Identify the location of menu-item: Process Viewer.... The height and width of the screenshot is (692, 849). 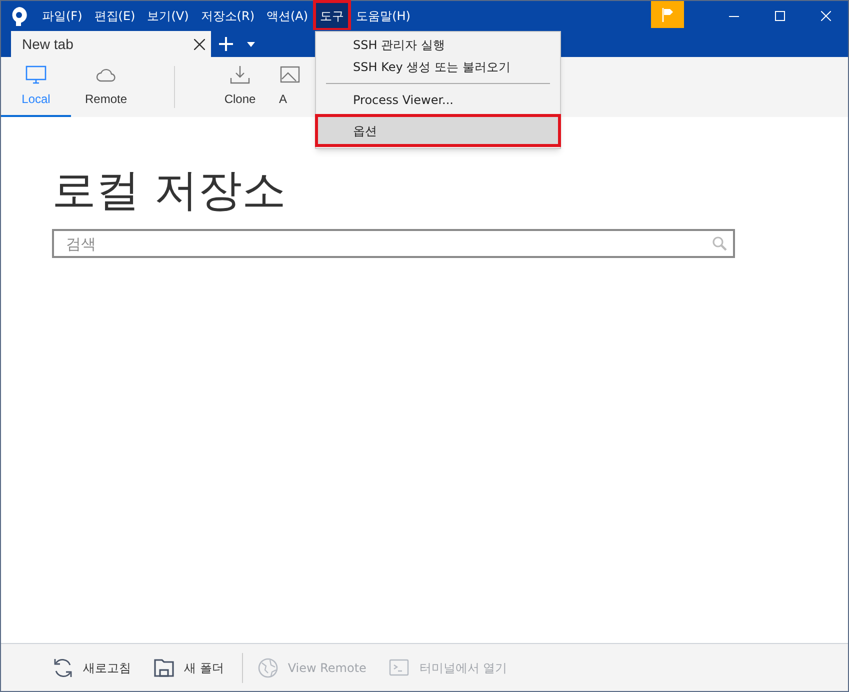
(438, 100).